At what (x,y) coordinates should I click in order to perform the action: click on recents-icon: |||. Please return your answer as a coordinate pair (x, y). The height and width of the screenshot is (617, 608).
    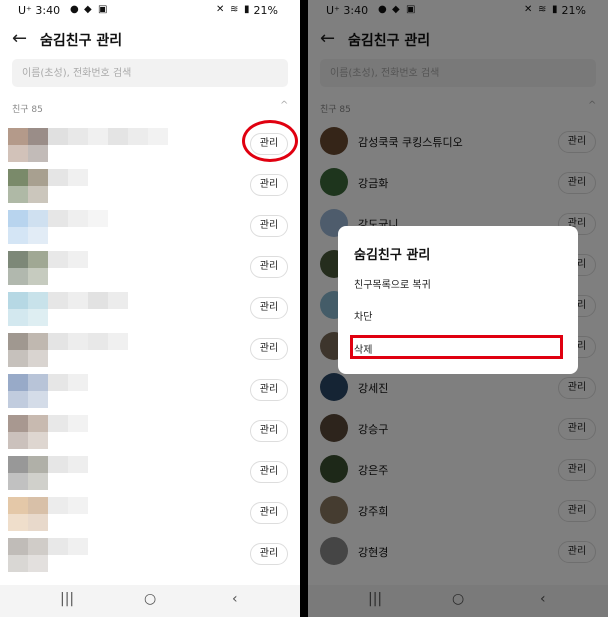
    Looking at the image, I should click on (67, 599).